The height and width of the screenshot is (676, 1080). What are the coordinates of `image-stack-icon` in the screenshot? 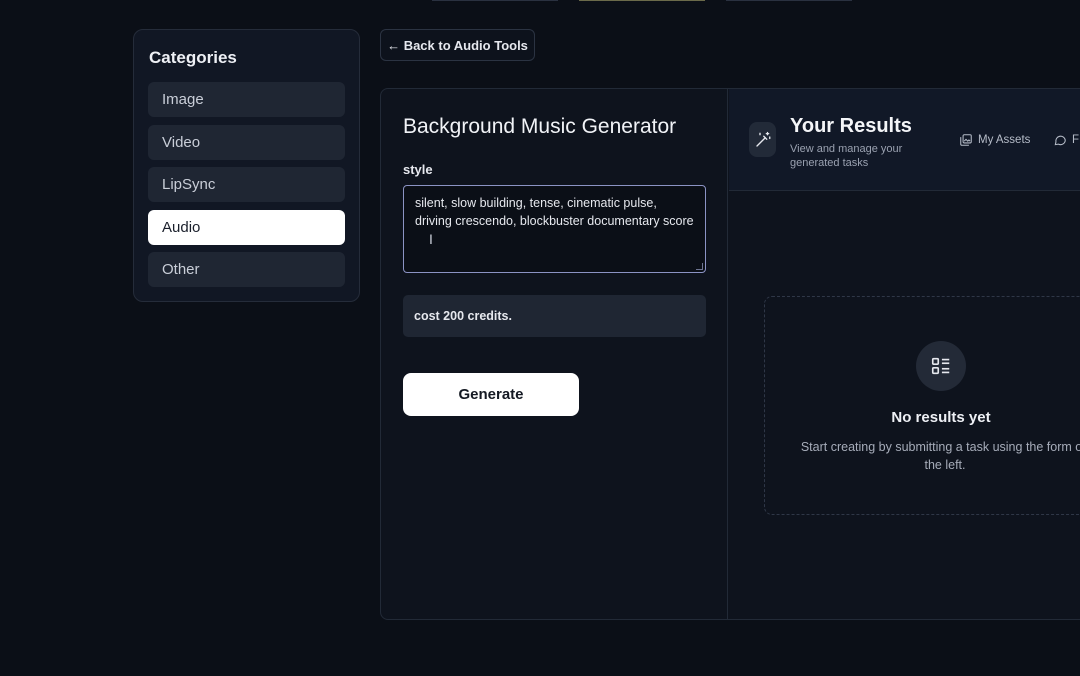 It's located at (966, 140).